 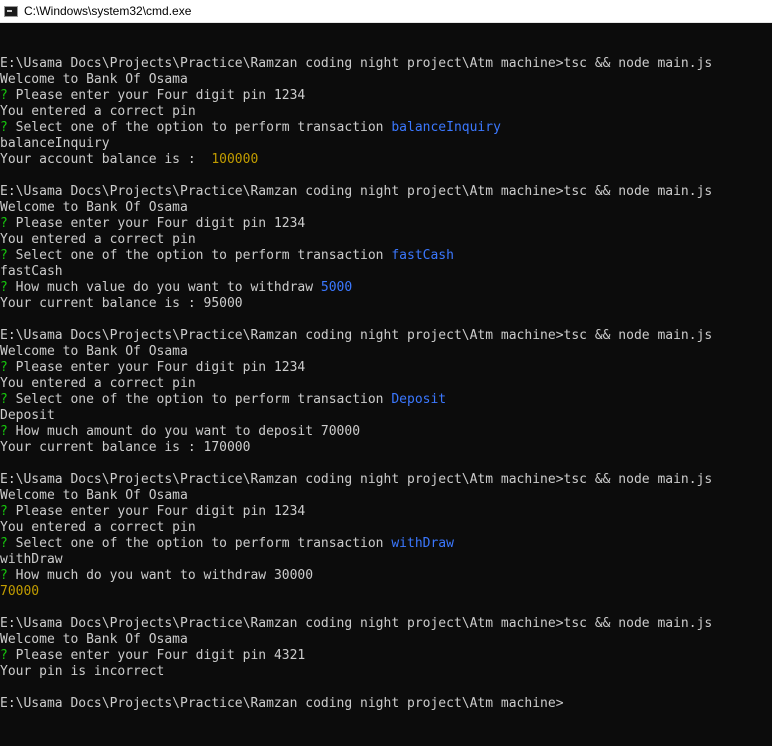 I want to click on console-line: fastCash, so click(x=386, y=272).